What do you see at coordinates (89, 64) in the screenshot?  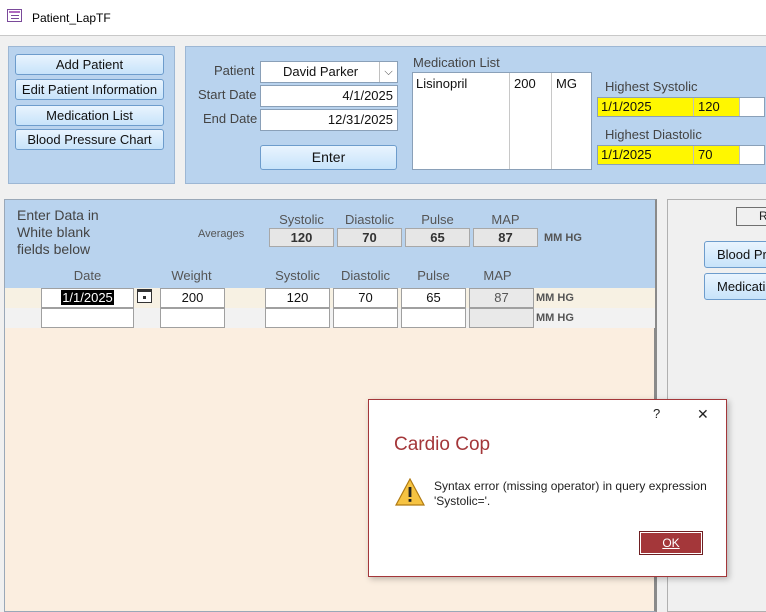 I see `add-patient-button: Add Patient` at bounding box center [89, 64].